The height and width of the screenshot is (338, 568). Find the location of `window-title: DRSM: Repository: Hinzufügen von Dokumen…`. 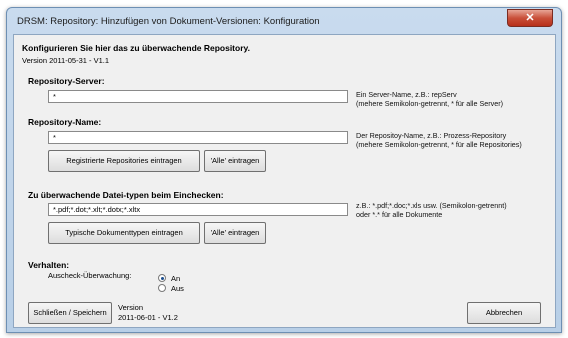

window-title: DRSM: Repository: Hinzufügen von Dokumen… is located at coordinates (168, 21).